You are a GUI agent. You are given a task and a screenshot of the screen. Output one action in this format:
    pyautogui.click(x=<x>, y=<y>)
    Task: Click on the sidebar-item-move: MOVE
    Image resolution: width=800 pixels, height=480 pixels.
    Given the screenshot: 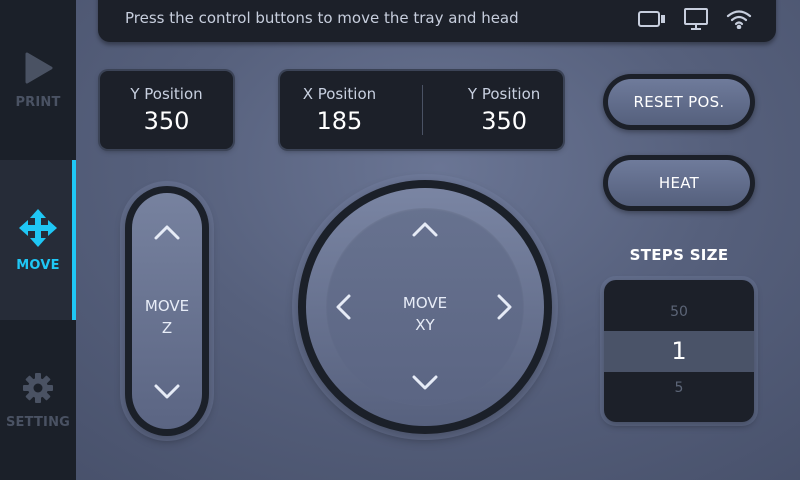 What is the action you would take?
    pyautogui.click(x=38, y=240)
    